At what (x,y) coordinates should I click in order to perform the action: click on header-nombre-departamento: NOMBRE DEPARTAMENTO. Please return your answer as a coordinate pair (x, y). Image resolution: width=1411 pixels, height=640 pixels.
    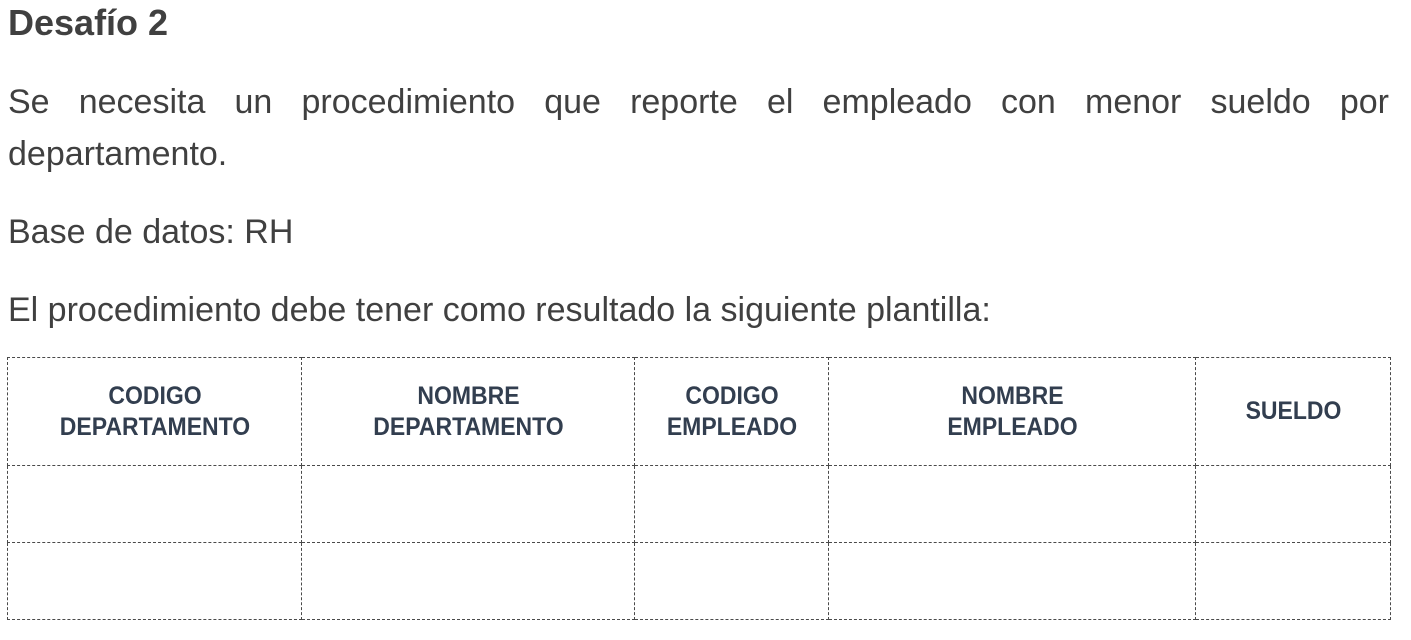
    Looking at the image, I should click on (468, 411).